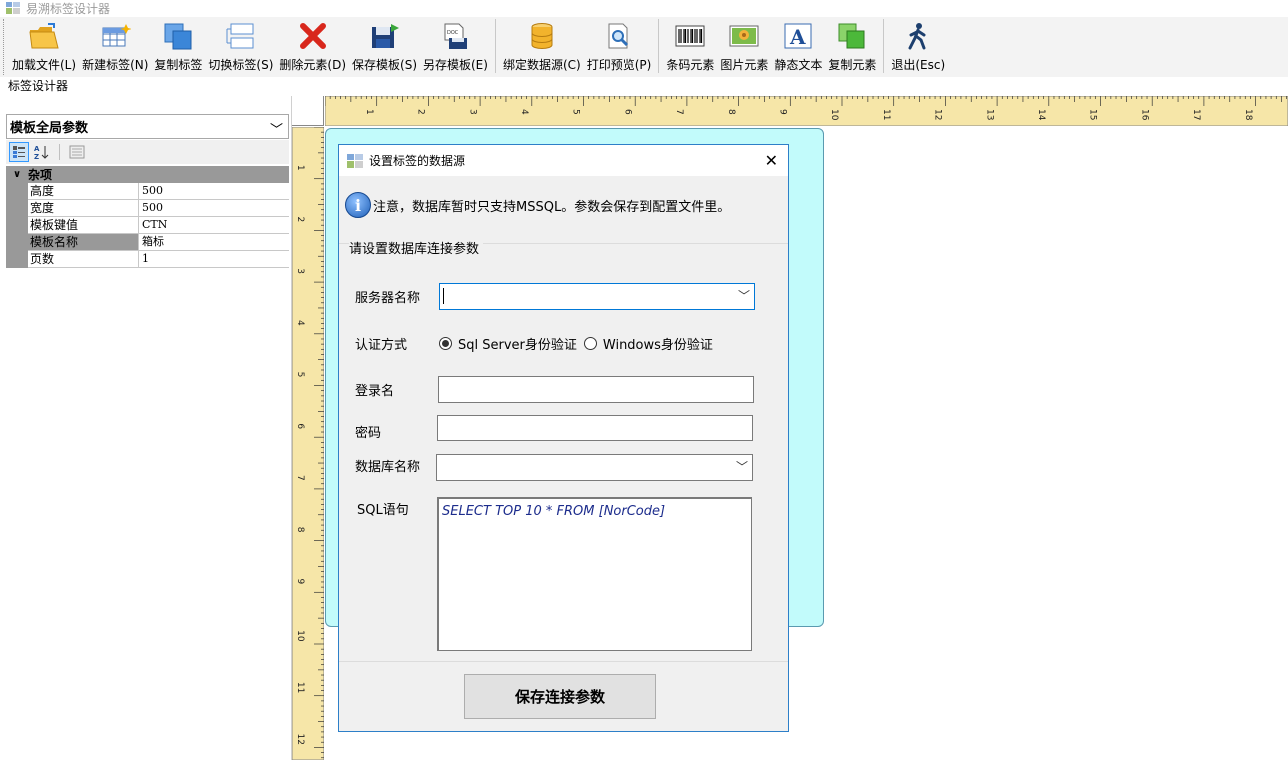 This screenshot has height=760, width=1288. Describe the element at coordinates (1041, 115) in the screenshot. I see `ruler-label: 14` at that location.